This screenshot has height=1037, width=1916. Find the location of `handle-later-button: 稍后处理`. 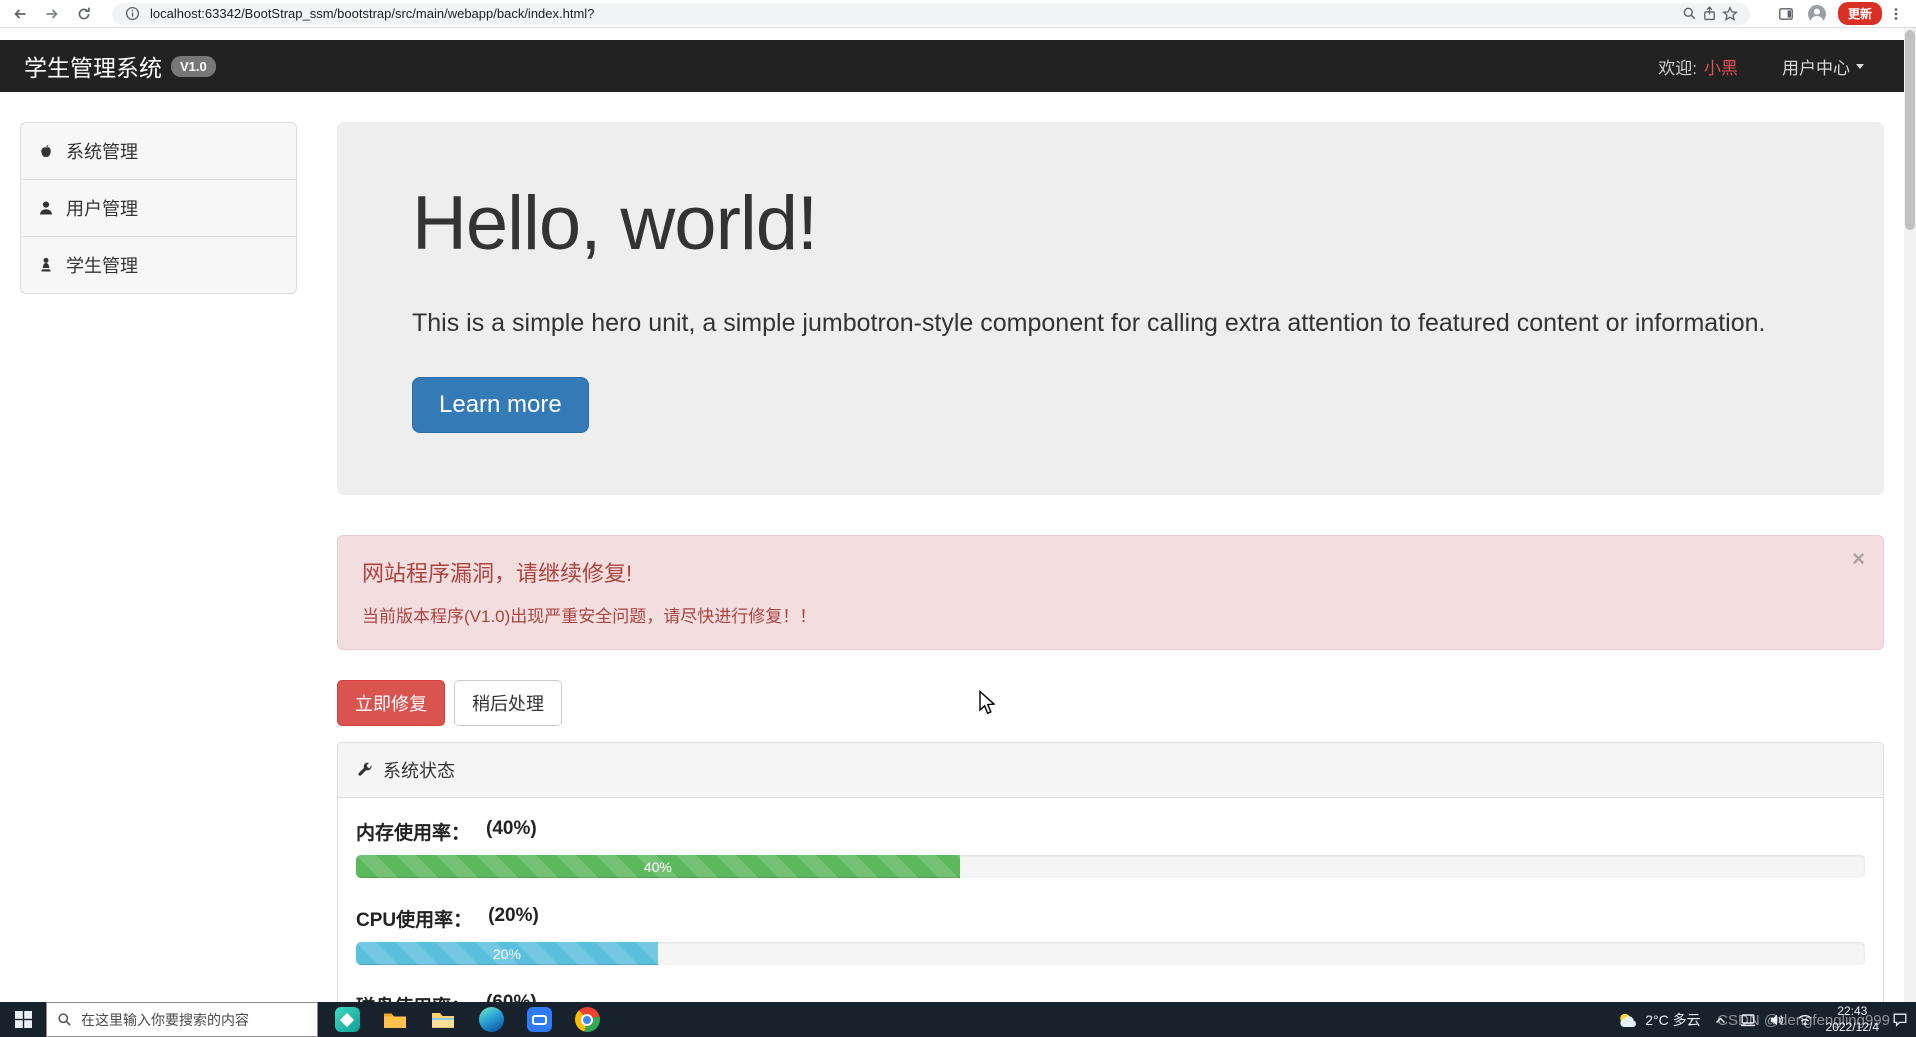

handle-later-button: 稍后处理 is located at coordinates (508, 703).